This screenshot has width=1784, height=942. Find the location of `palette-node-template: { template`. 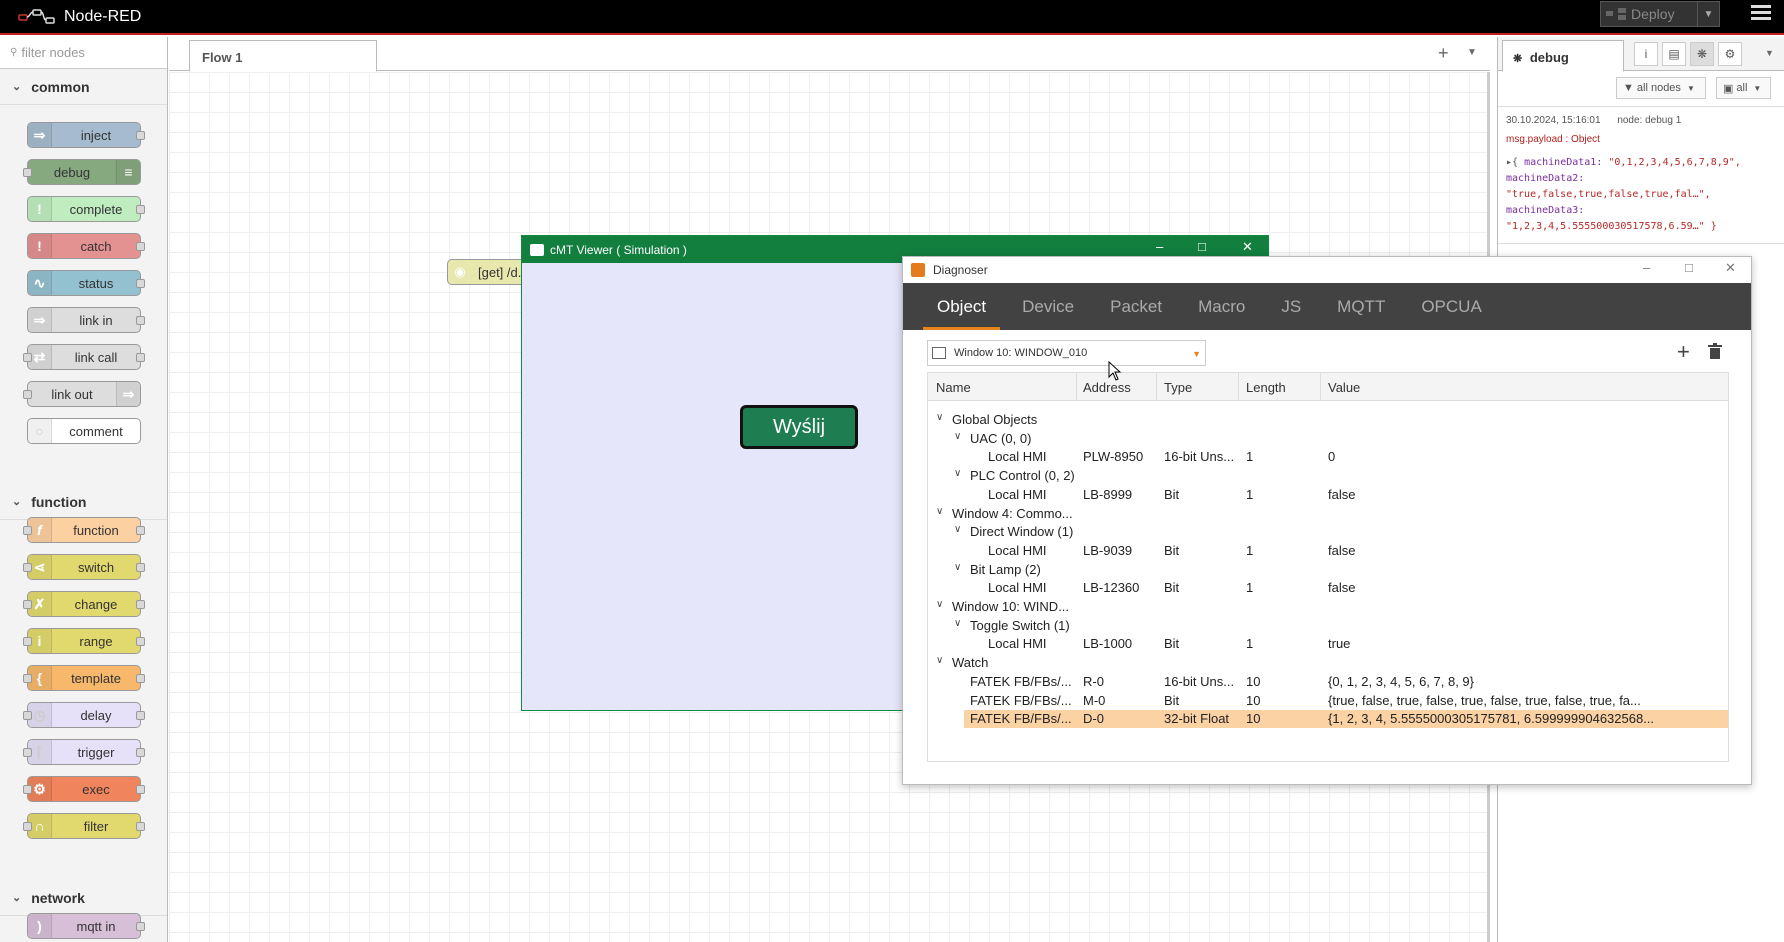

palette-node-template: { template is located at coordinates (84, 678).